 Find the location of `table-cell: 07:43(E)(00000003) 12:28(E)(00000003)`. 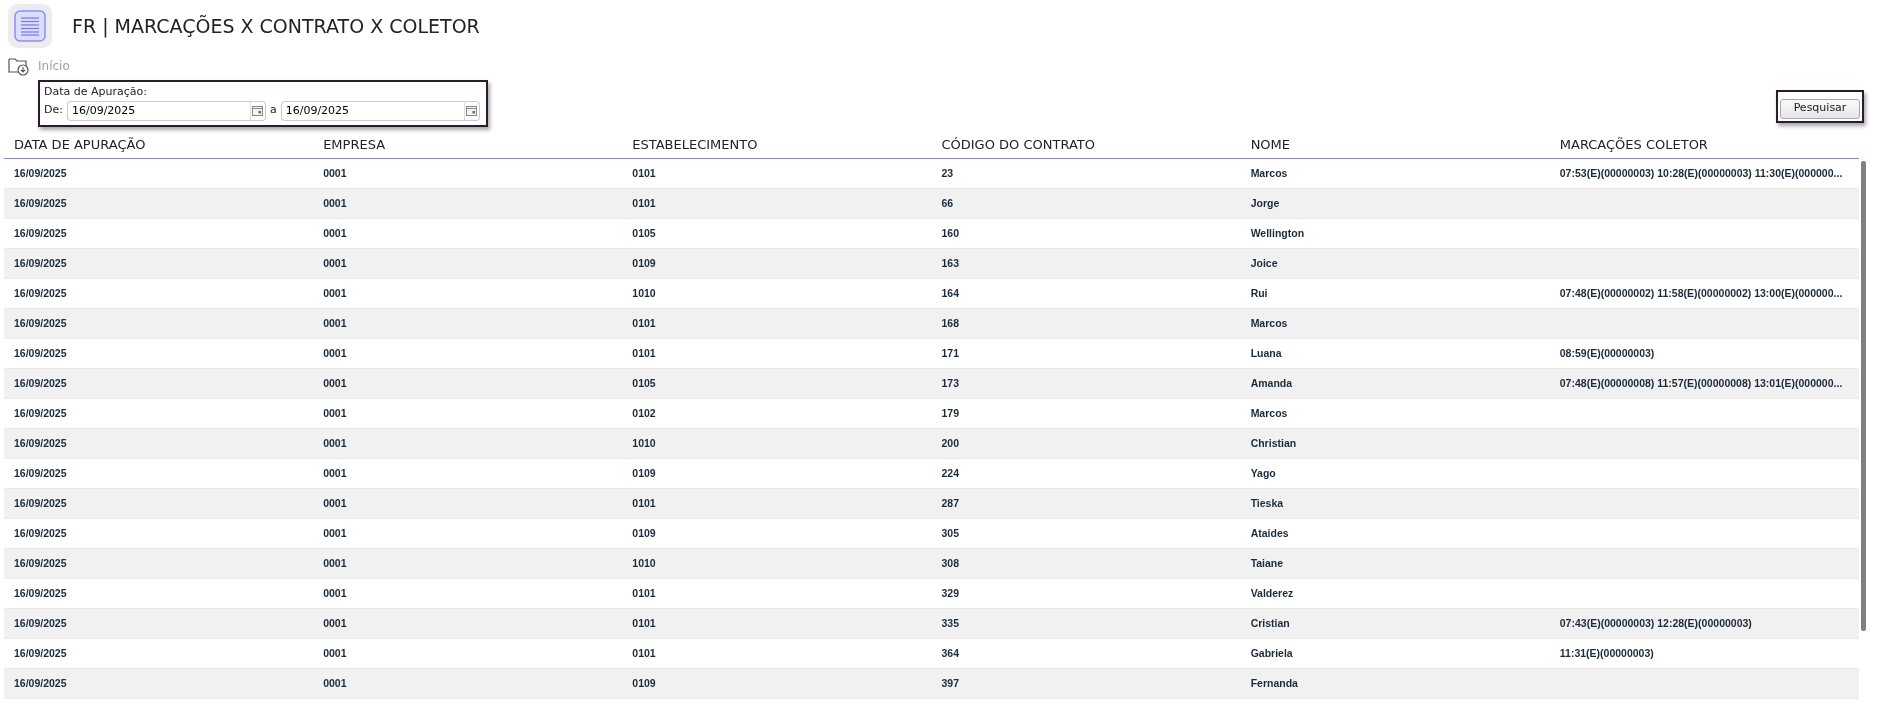

table-cell: 07:43(E)(00000003) 12:28(E)(00000003) is located at coordinates (1704, 623).